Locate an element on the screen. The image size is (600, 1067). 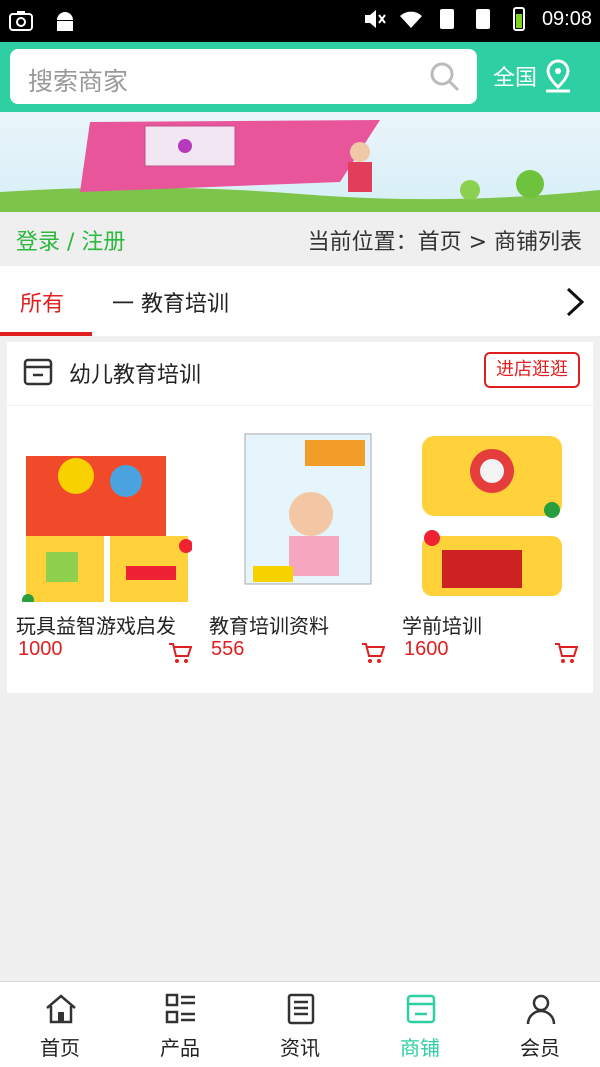
sim1-icon is located at coordinates (446, 19).